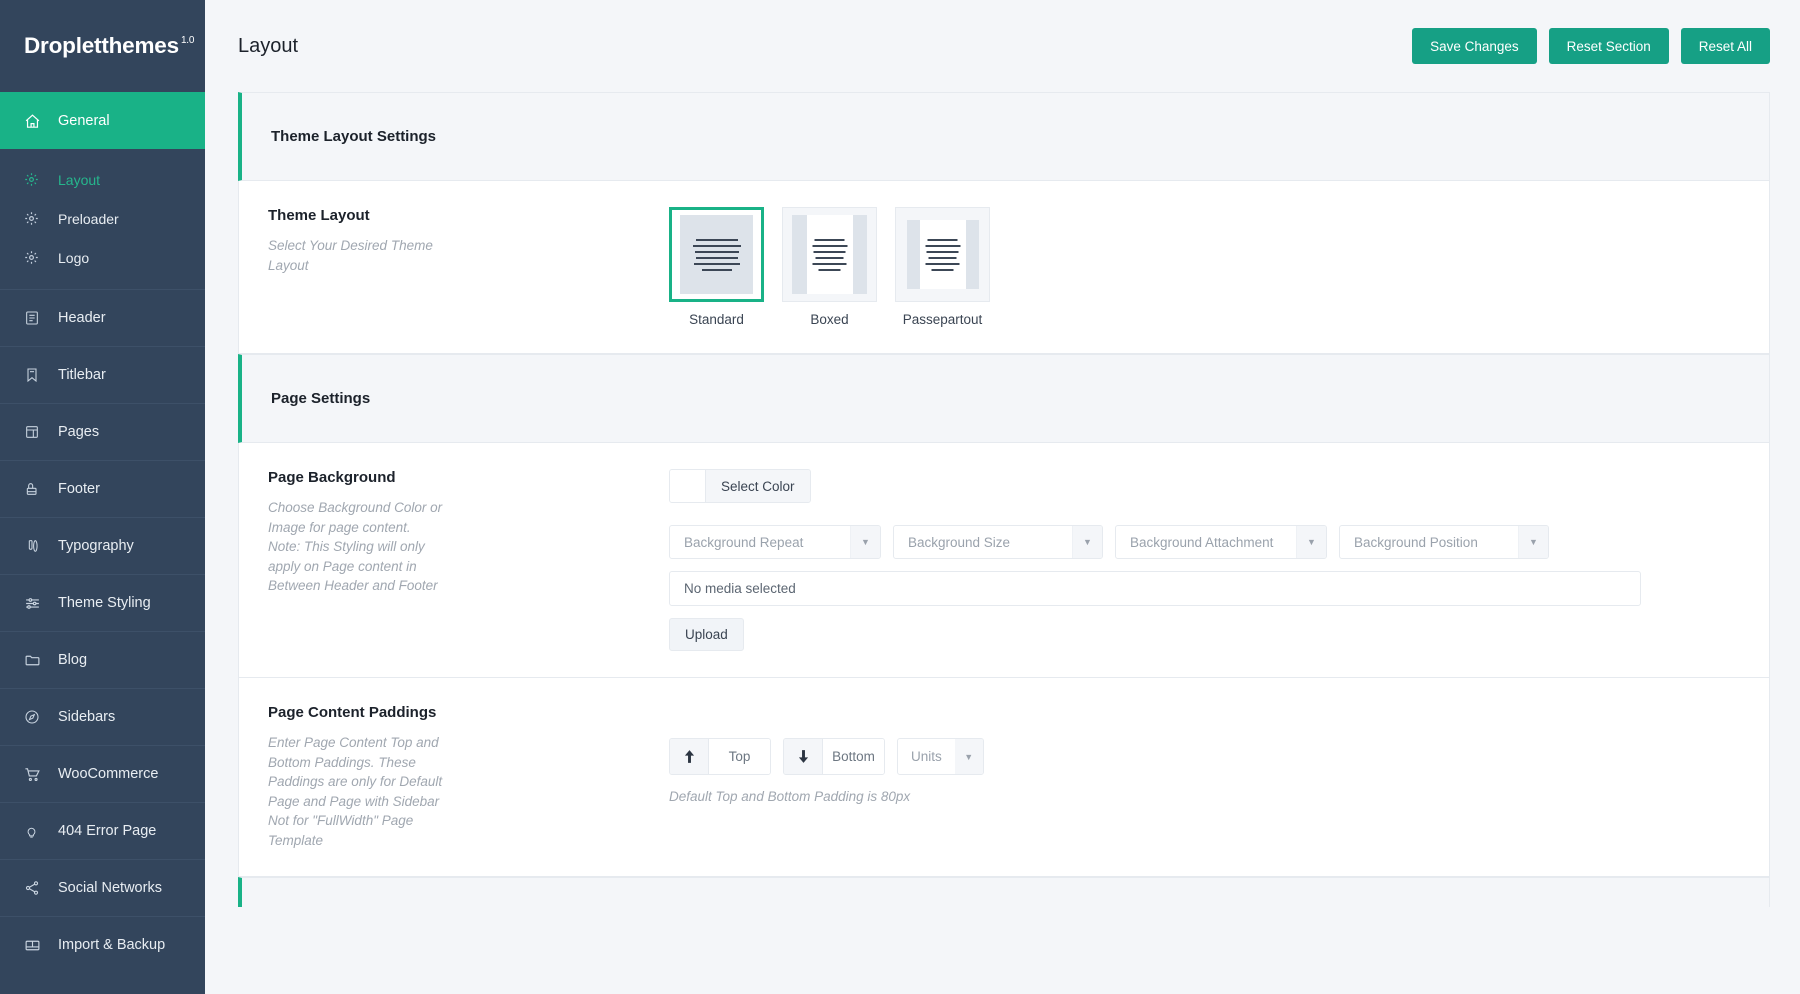 Image resolution: width=1800 pixels, height=994 pixels. Describe the element at coordinates (107, 831) in the screenshot. I see `sidebar-item-label: 404 Error Page` at that location.